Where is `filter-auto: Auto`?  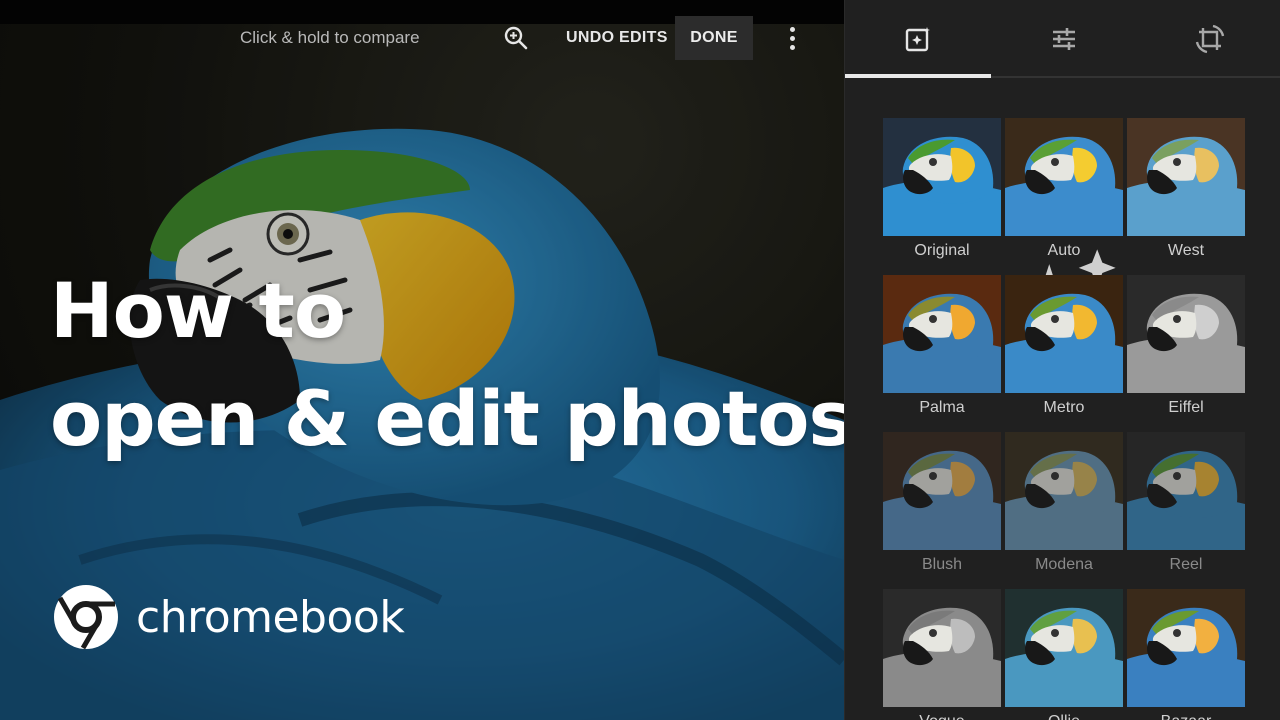 filter-auto: Auto is located at coordinates (1064, 228).